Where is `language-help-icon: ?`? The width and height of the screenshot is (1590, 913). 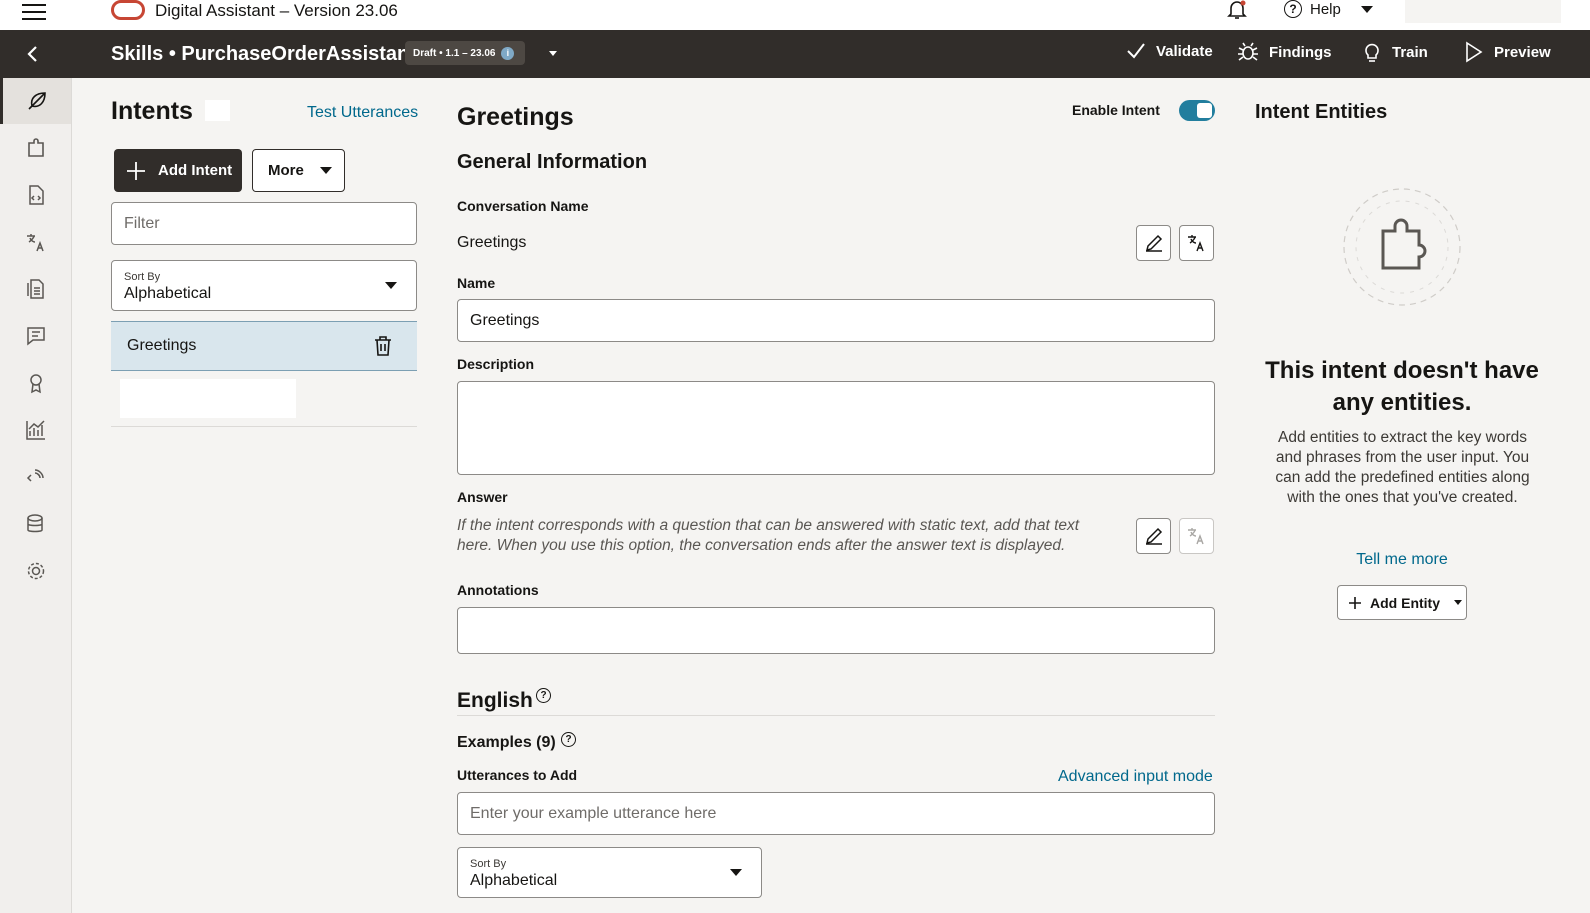 language-help-icon: ? is located at coordinates (543, 695).